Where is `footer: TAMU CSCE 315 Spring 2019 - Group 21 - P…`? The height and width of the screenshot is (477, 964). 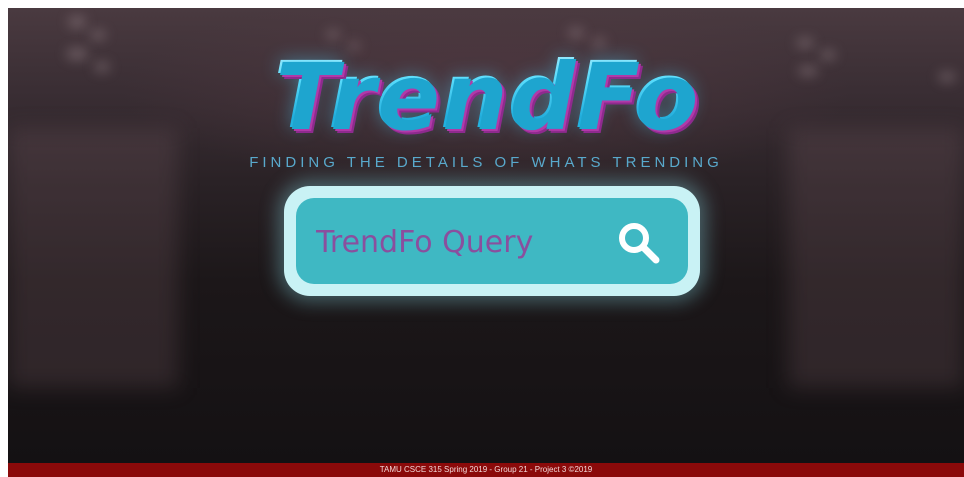
footer: TAMU CSCE 315 Spring 2019 - Group 21 - P… is located at coordinates (486, 470).